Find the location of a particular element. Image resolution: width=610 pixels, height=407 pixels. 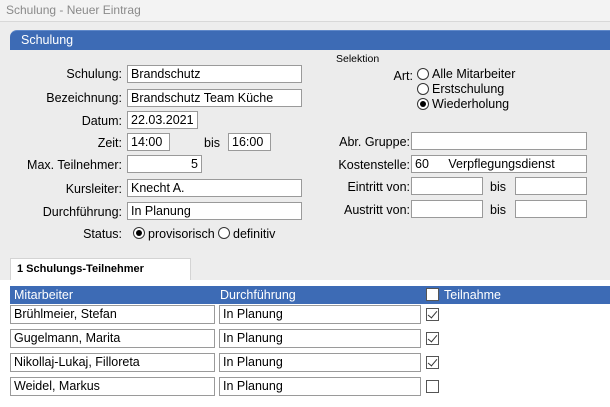

kostenstelle-label: Kostenstelle: is located at coordinates (374, 165).